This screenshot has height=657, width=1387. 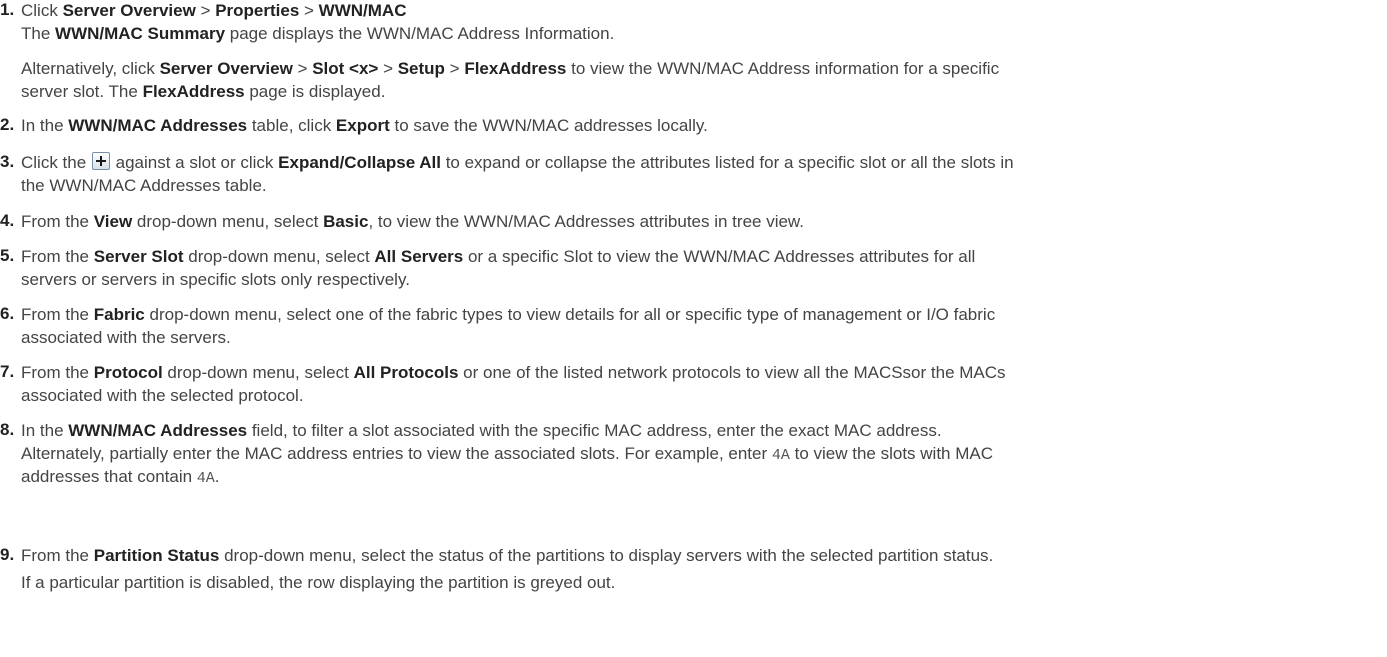 I want to click on step-number: 5., so click(x=7, y=255).